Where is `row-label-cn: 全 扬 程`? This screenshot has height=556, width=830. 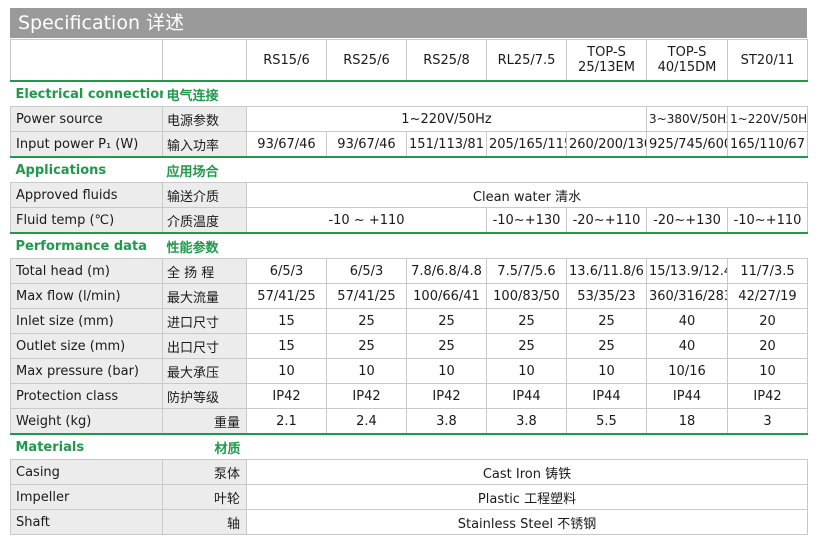 row-label-cn: 全 扬 程 is located at coordinates (204, 271).